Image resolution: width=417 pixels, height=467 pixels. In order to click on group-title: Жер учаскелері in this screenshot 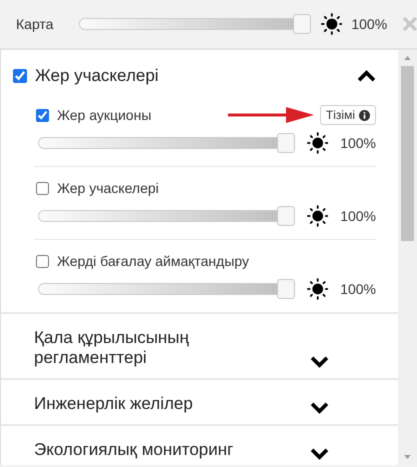, I will do `click(97, 76)`.